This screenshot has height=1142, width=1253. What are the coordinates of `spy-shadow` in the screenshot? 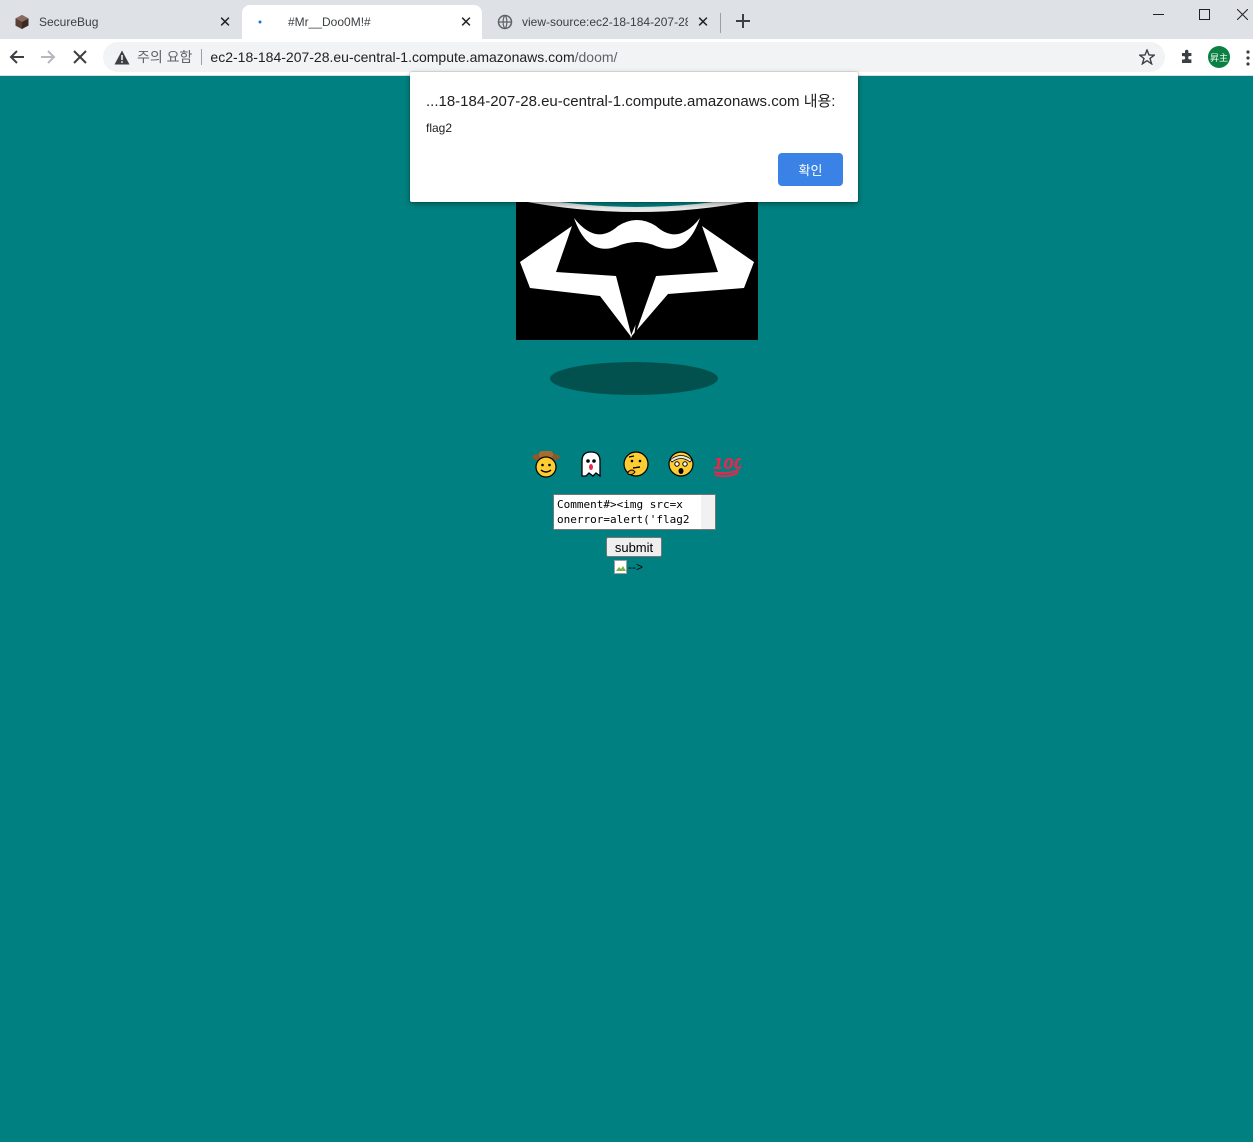 It's located at (634, 378).